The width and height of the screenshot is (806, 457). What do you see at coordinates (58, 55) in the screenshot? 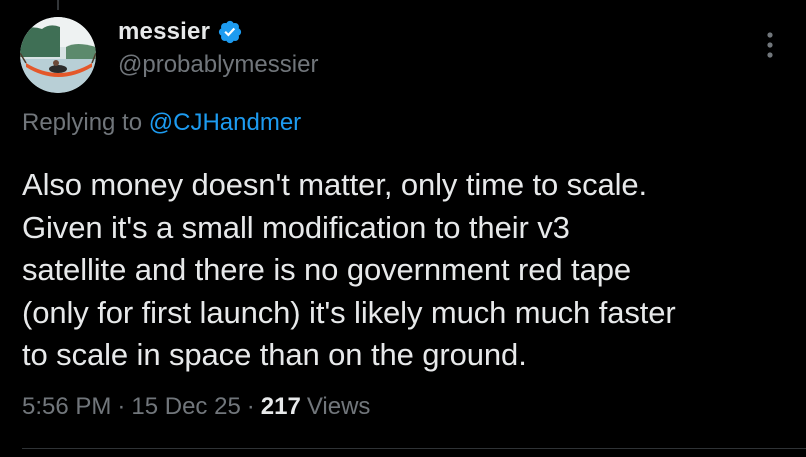
I see `avatar` at bounding box center [58, 55].